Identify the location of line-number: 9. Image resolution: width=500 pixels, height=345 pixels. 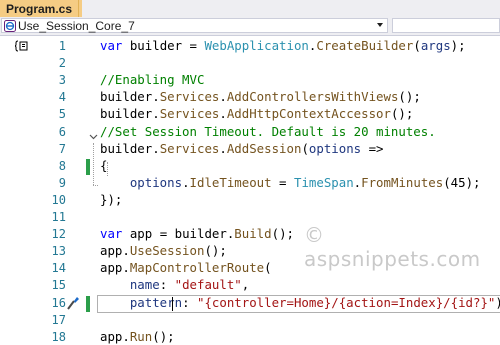
(62, 182).